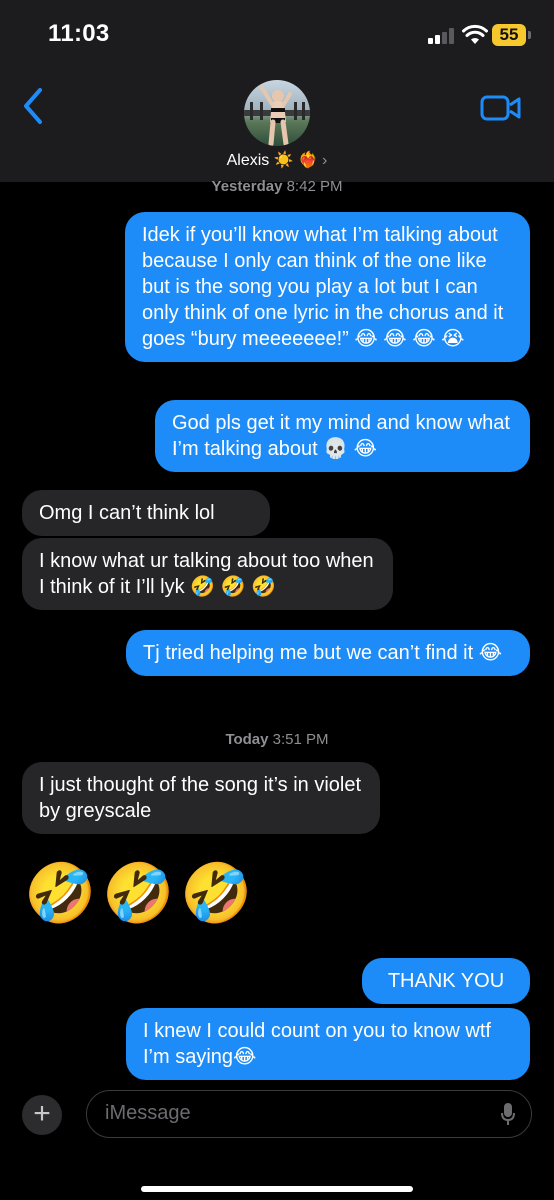 The image size is (554, 1200). Describe the element at coordinates (300, 739) in the screenshot. I see `timestamp-time: 3:51 PM` at that location.